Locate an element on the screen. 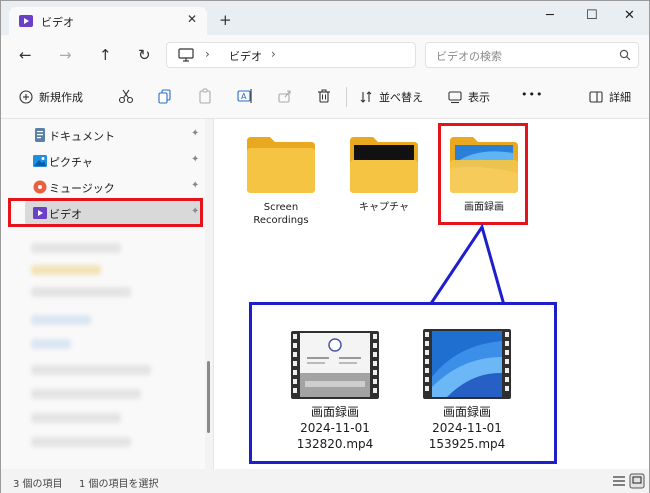 The width and height of the screenshot is (650, 493). svg-text: A is located at coordinates (244, 96).